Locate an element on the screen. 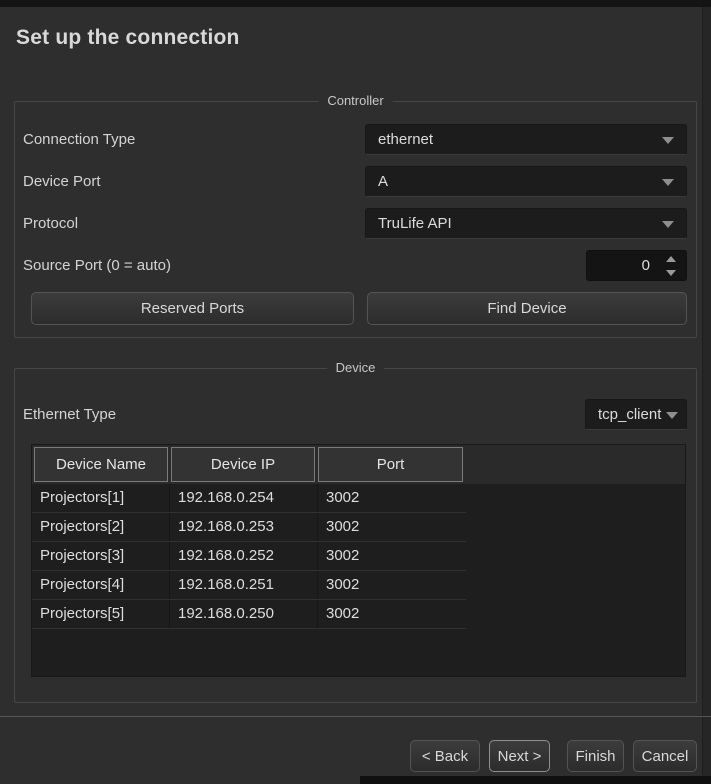 The image size is (711, 784). connection-type-select: ethernet is located at coordinates (526, 139).